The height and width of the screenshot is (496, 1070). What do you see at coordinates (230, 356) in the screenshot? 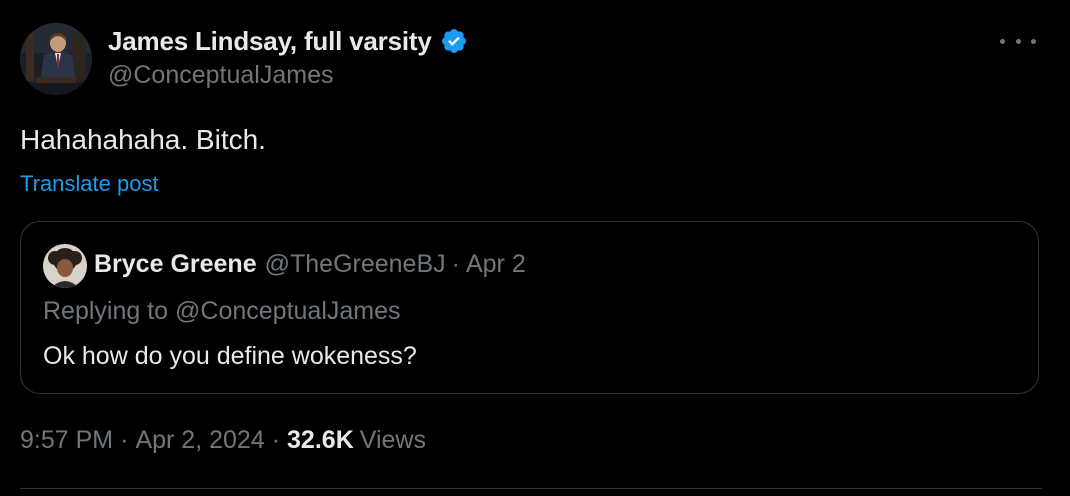
I see `quoted-text: Ok how do you define wokeness?` at bounding box center [230, 356].